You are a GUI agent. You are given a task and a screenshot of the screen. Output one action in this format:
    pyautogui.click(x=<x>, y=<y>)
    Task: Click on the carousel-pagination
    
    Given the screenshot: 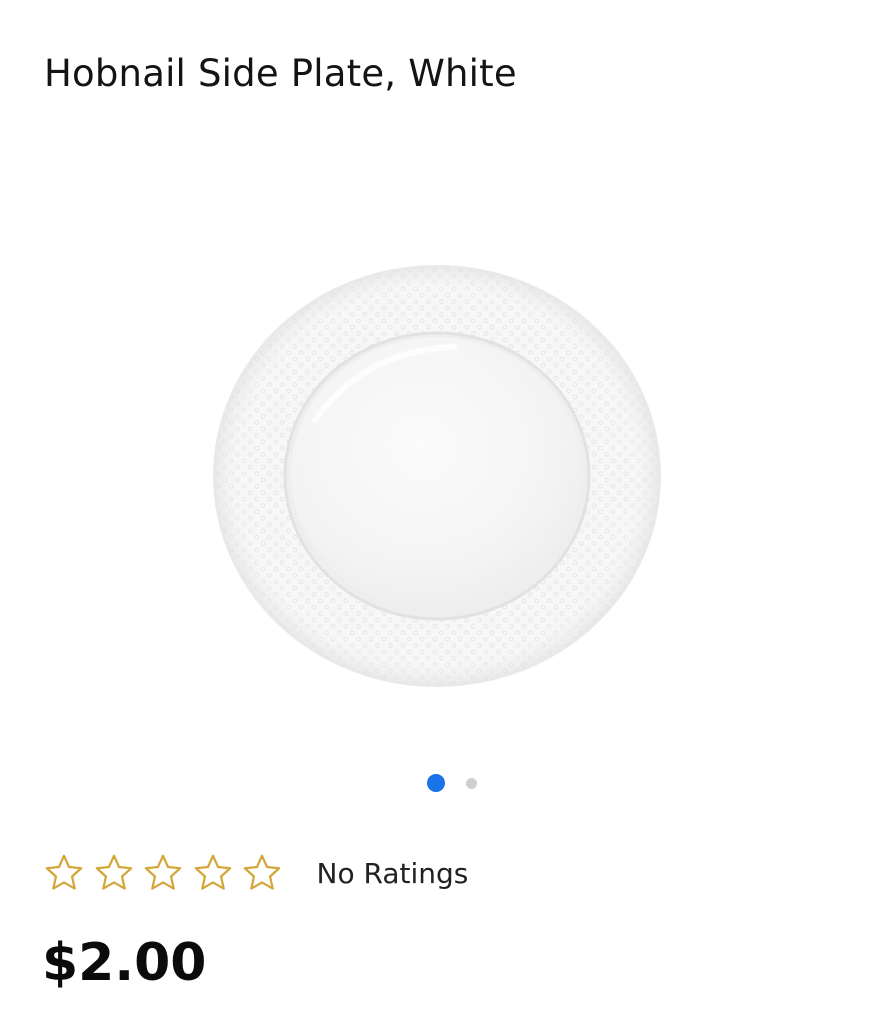 What is the action you would take?
    pyautogui.click(x=436, y=783)
    